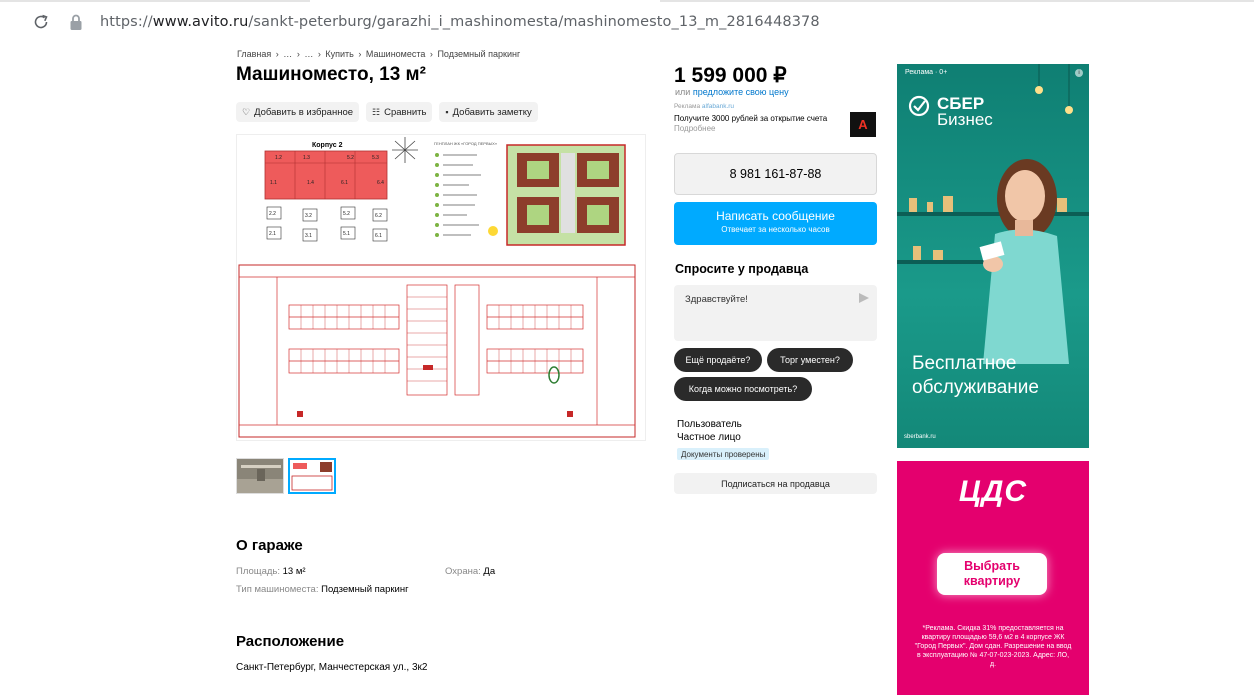 Image resolution: width=1254 pixels, height=695 pixels. Describe the element at coordinates (200, 22) in the screenshot. I see `url-host: www.avito.ru` at that location.